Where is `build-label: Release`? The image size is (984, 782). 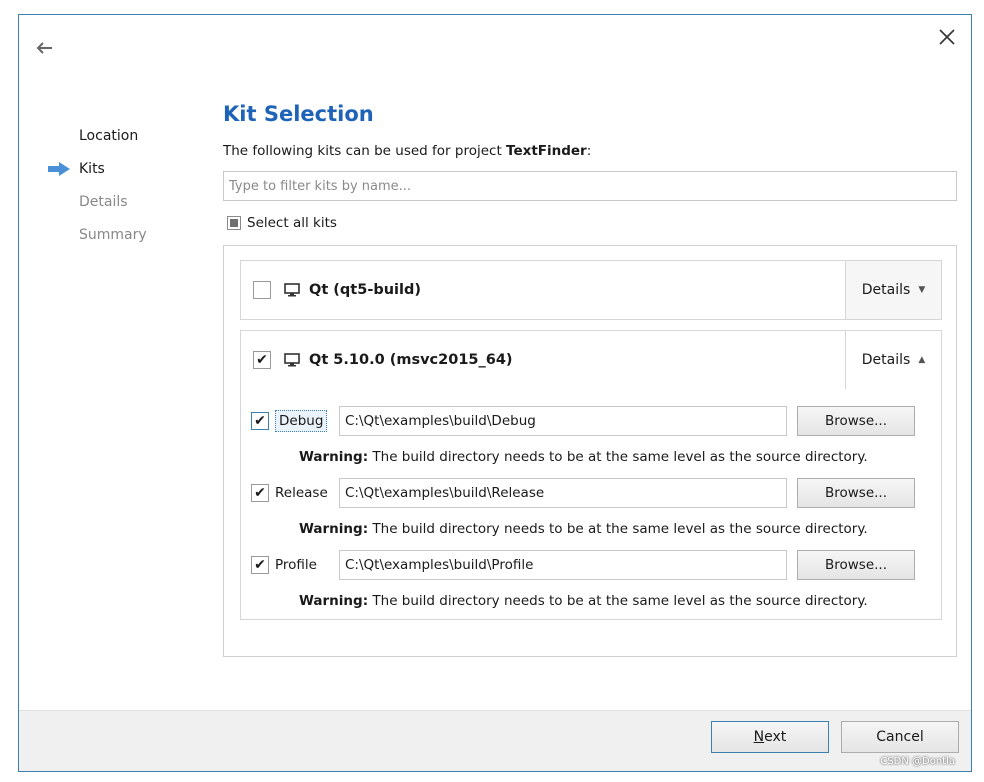
build-label: Release is located at coordinates (307, 493).